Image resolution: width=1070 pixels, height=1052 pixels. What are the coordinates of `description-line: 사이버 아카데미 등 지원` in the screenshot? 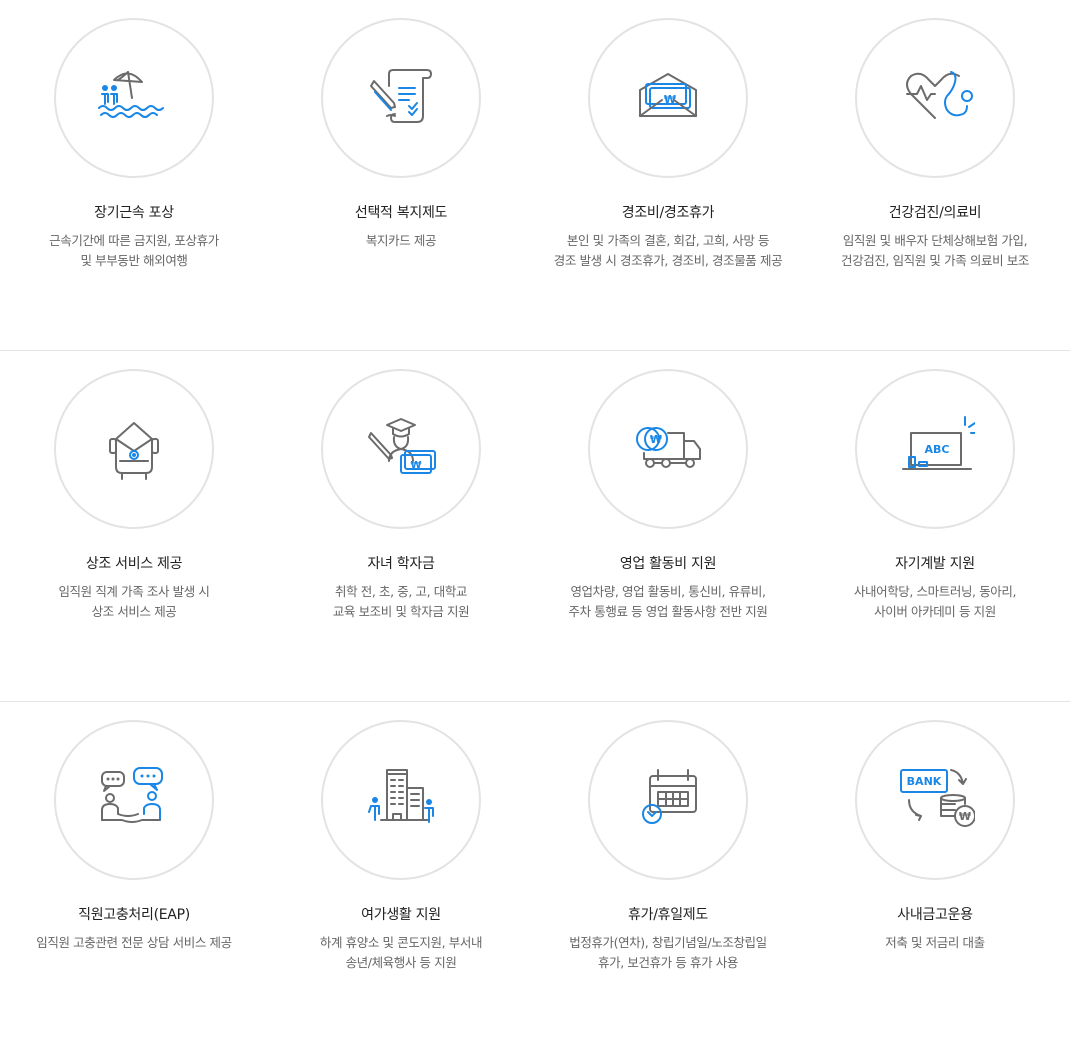 It's located at (935, 611).